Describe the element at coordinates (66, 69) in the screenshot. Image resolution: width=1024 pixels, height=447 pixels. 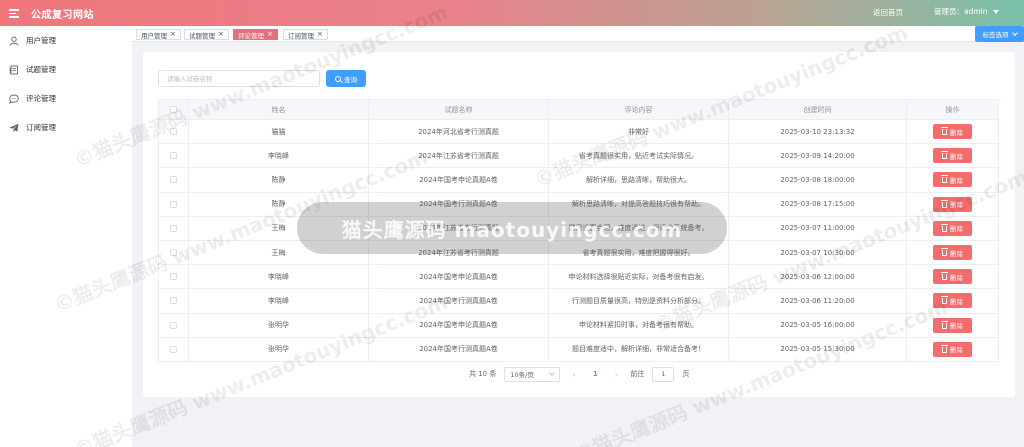
I see `sidebar-item-questions: 试题管理` at that location.